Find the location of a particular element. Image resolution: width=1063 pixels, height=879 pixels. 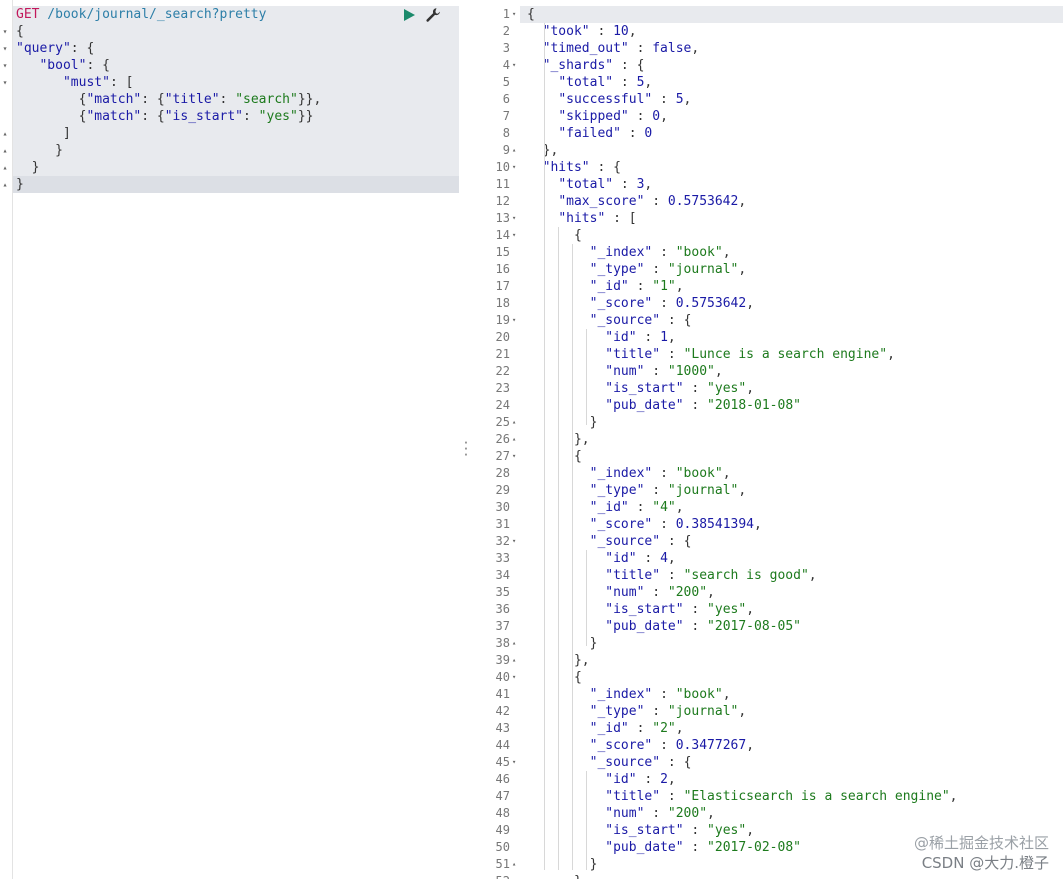

line-number: 32 is located at coordinates (502, 541).